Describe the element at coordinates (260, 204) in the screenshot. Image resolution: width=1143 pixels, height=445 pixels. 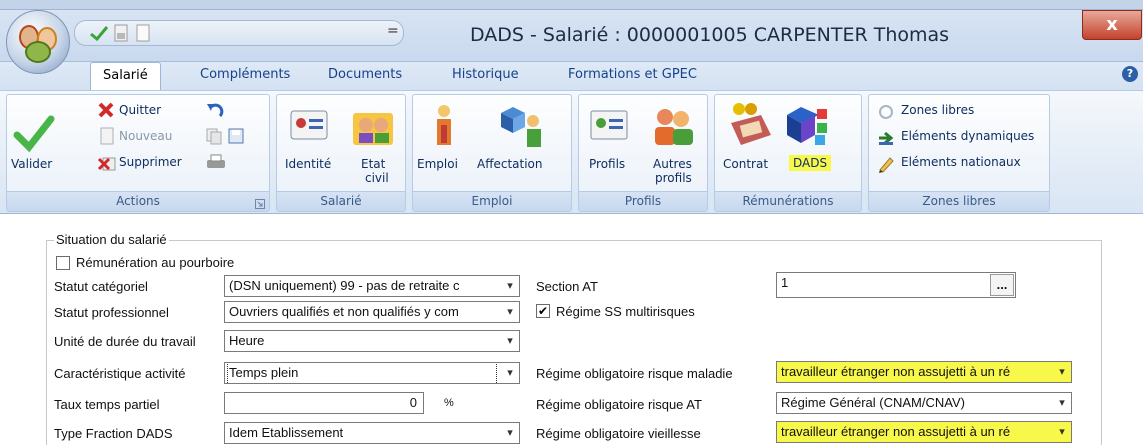
I see `dialog-launcher-icon` at that location.